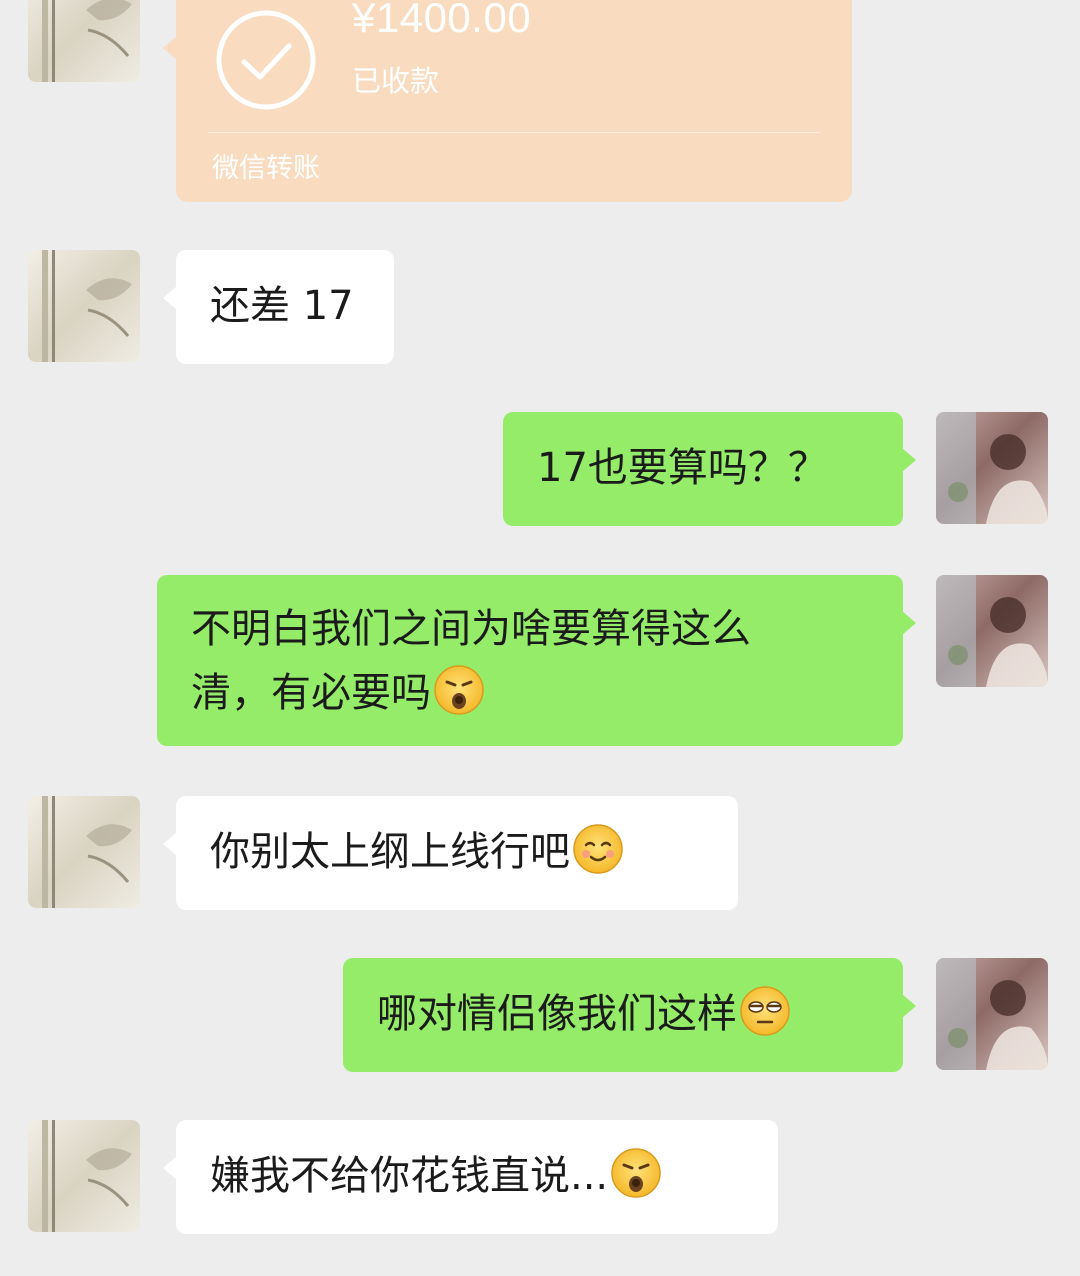  Describe the element at coordinates (390, 852) in the screenshot. I see `message-text: 你别太上纲上线行吧` at that location.